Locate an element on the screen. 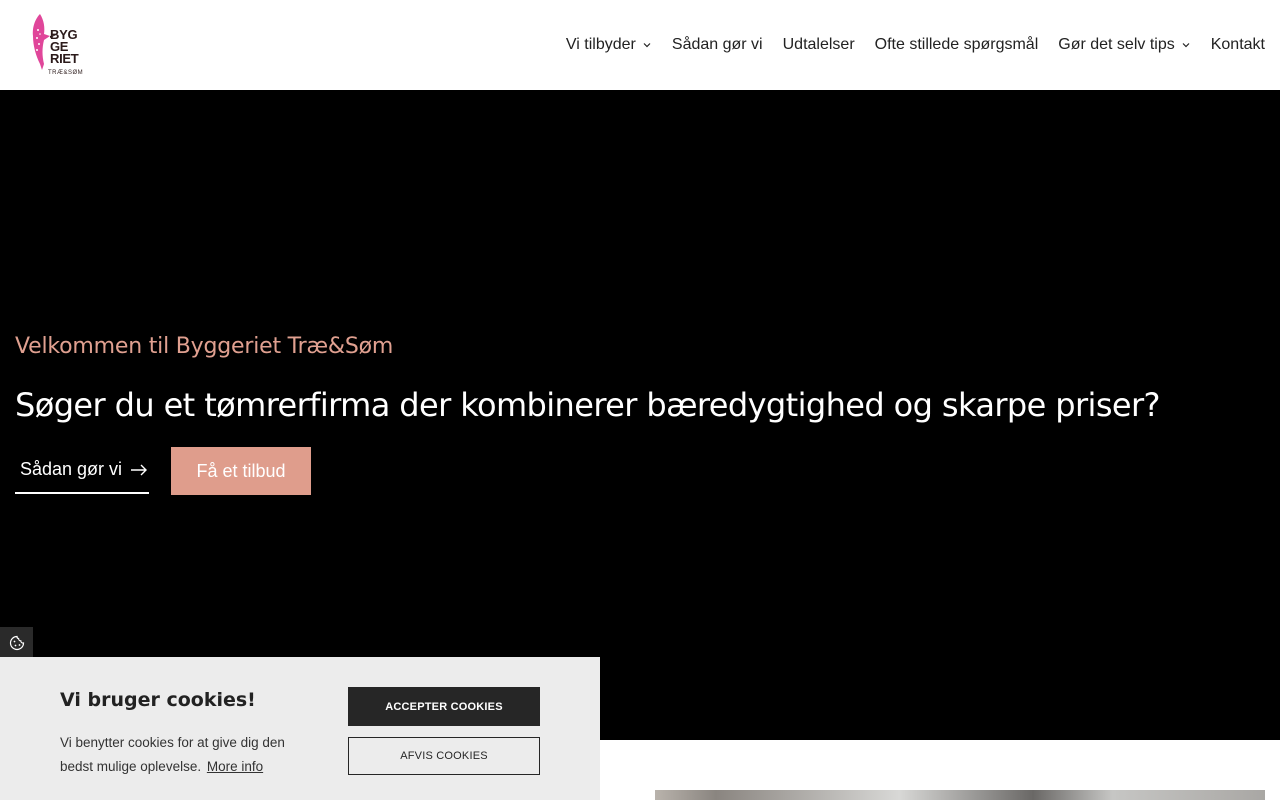 Image resolution: width=1280 pixels, height=800 pixels. logo-wordmark: BYG GE RIET is located at coordinates (70, 47).